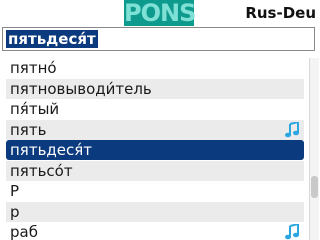  What do you see at coordinates (81, 88) in the screenshot?
I see `list-item-label: пятновыводи́тель` at bounding box center [81, 88].